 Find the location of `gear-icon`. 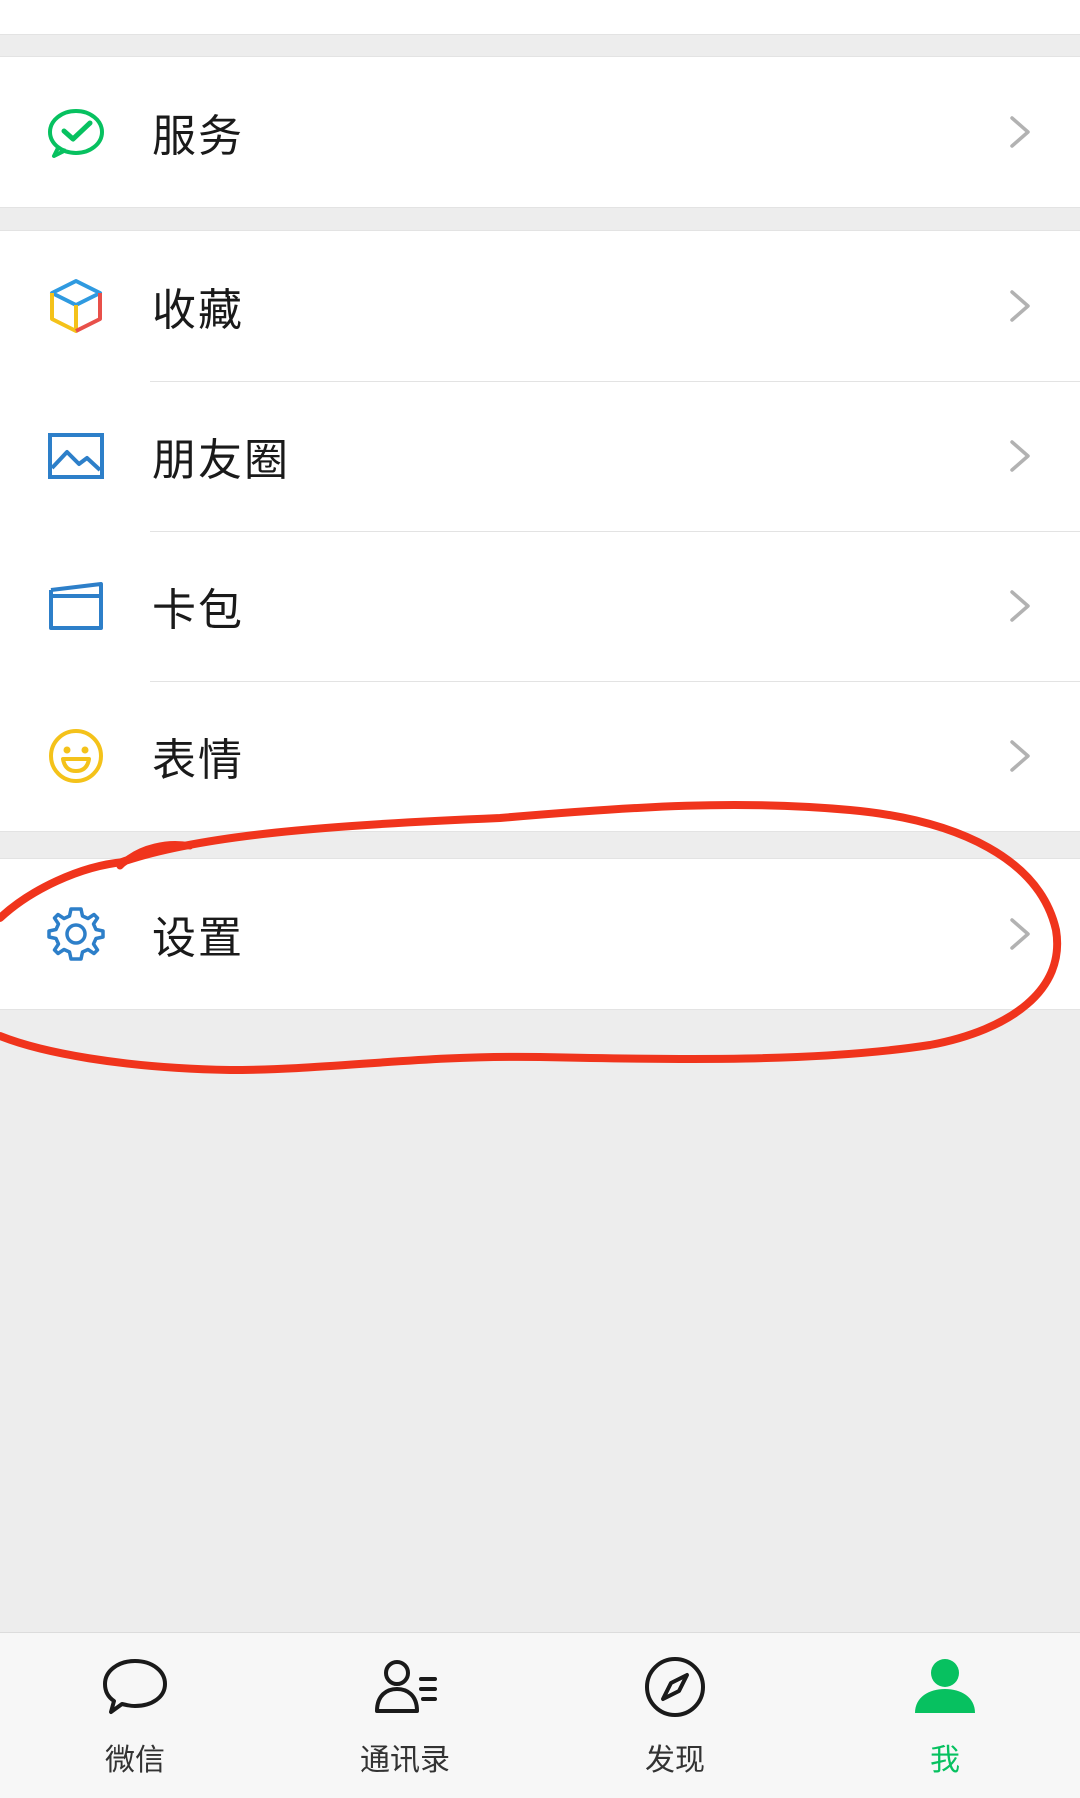

gear-icon is located at coordinates (76, 934).